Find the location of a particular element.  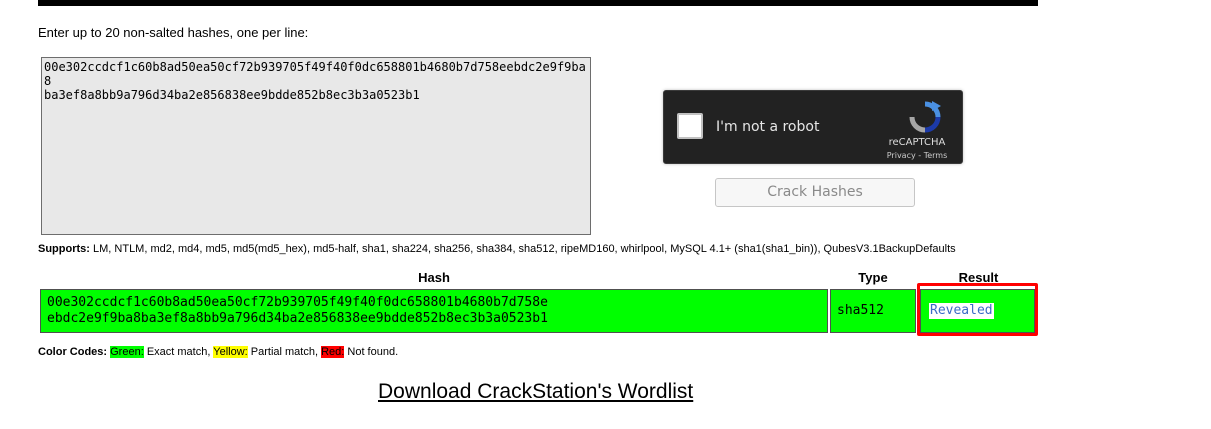

recaptcha-brand: reCAPTCHA is located at coordinates (917, 142).